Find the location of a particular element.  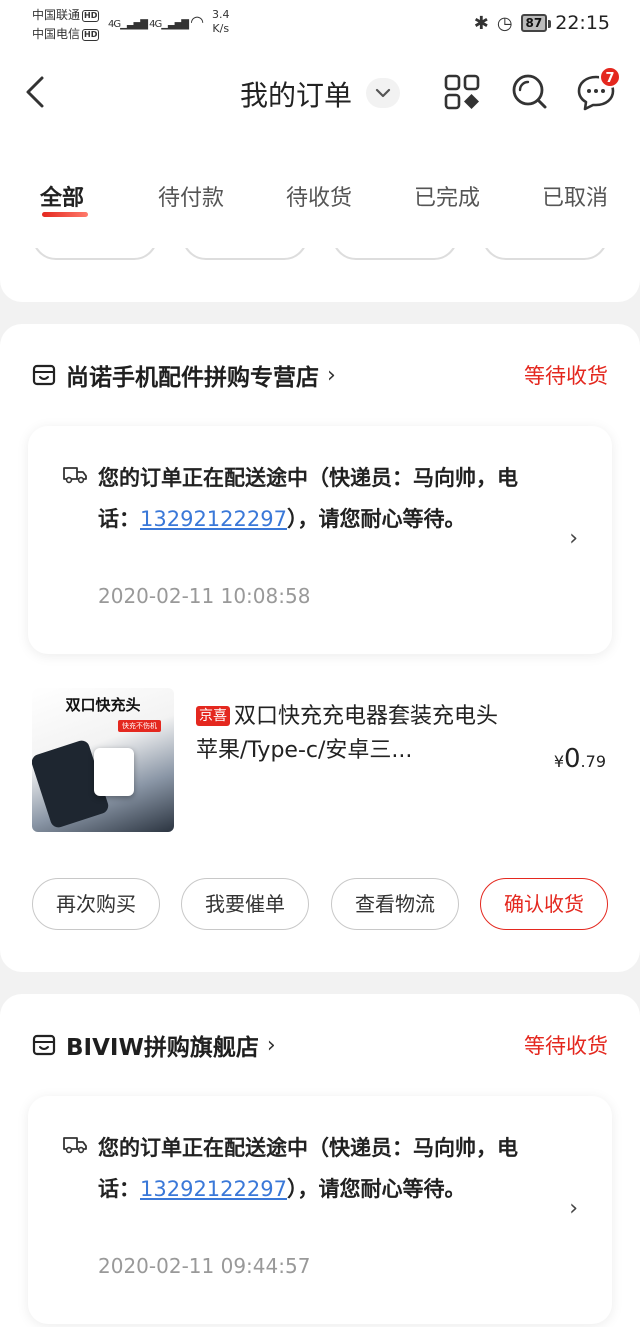

order-tabs: 全部 待付款 待收货 已完成 已取消 is located at coordinates (320, 195).